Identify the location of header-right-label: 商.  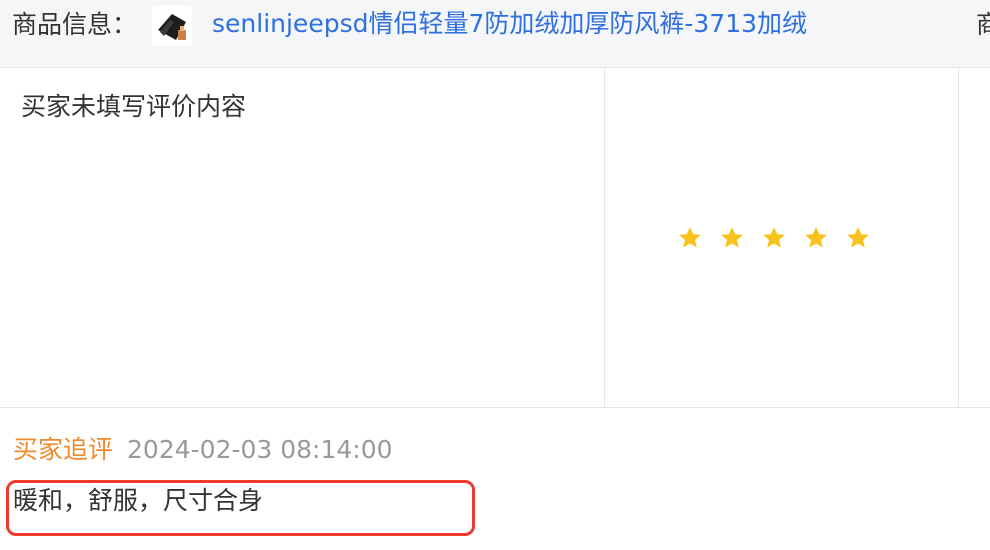
(983, 24).